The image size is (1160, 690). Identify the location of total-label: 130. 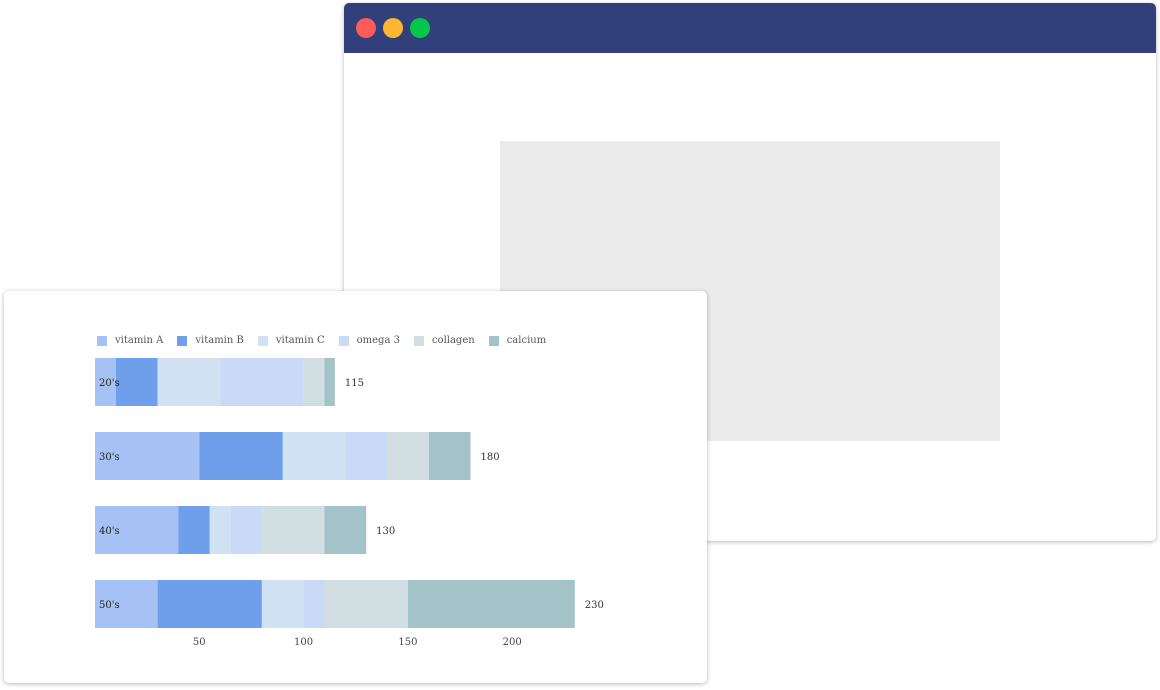
(385, 531).